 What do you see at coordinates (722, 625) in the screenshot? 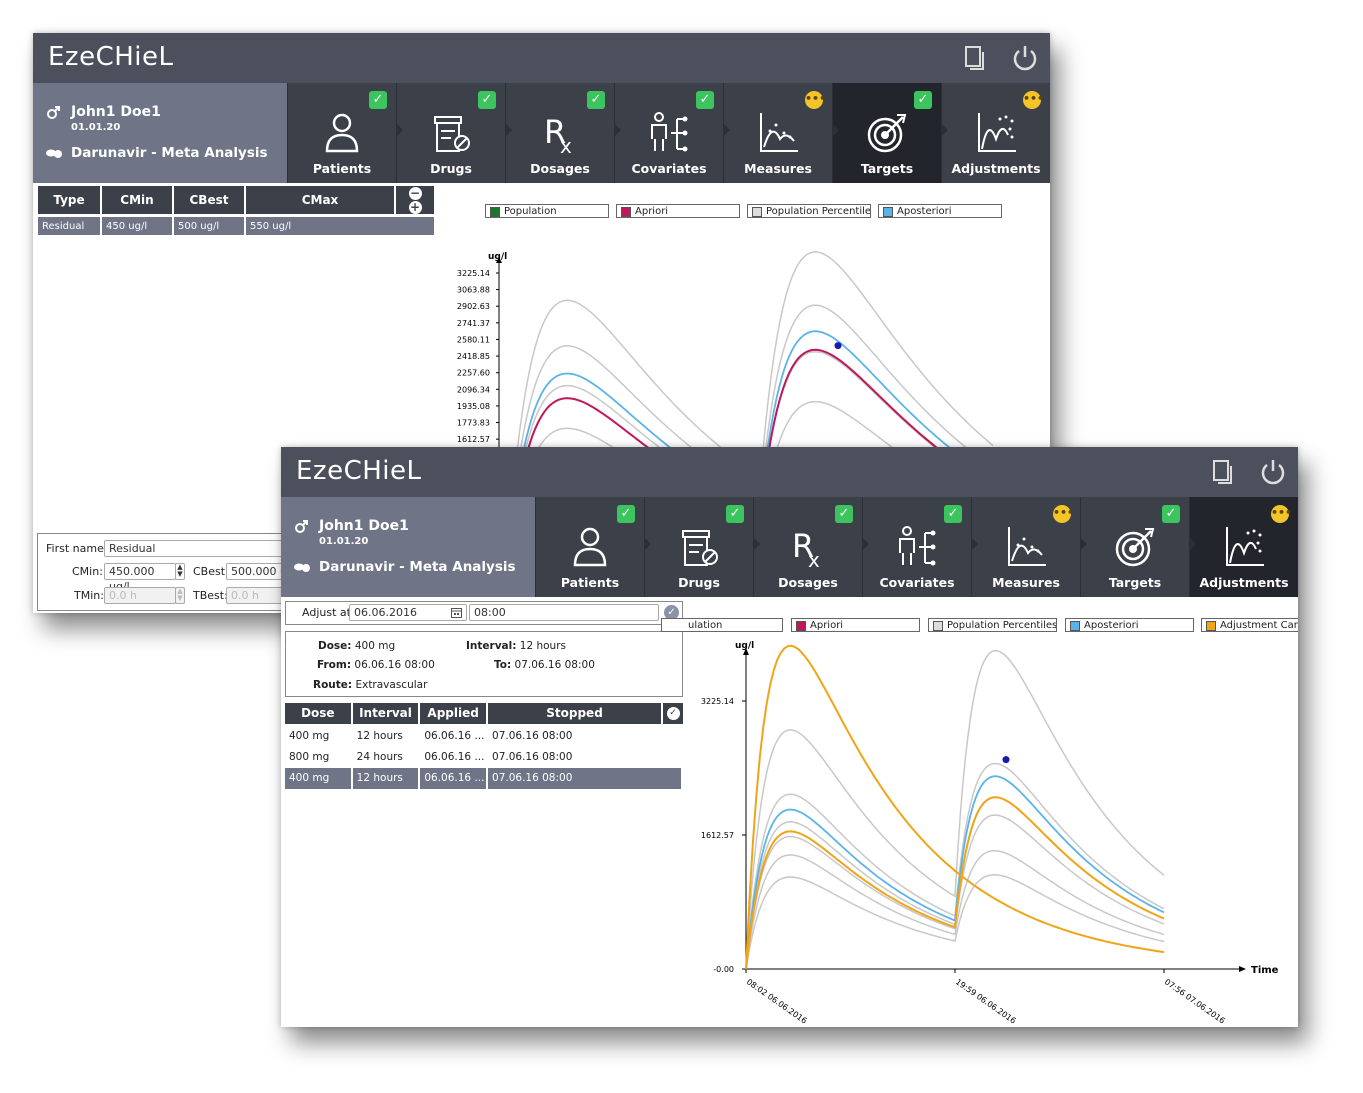
I see `legend-population: ulation` at bounding box center [722, 625].